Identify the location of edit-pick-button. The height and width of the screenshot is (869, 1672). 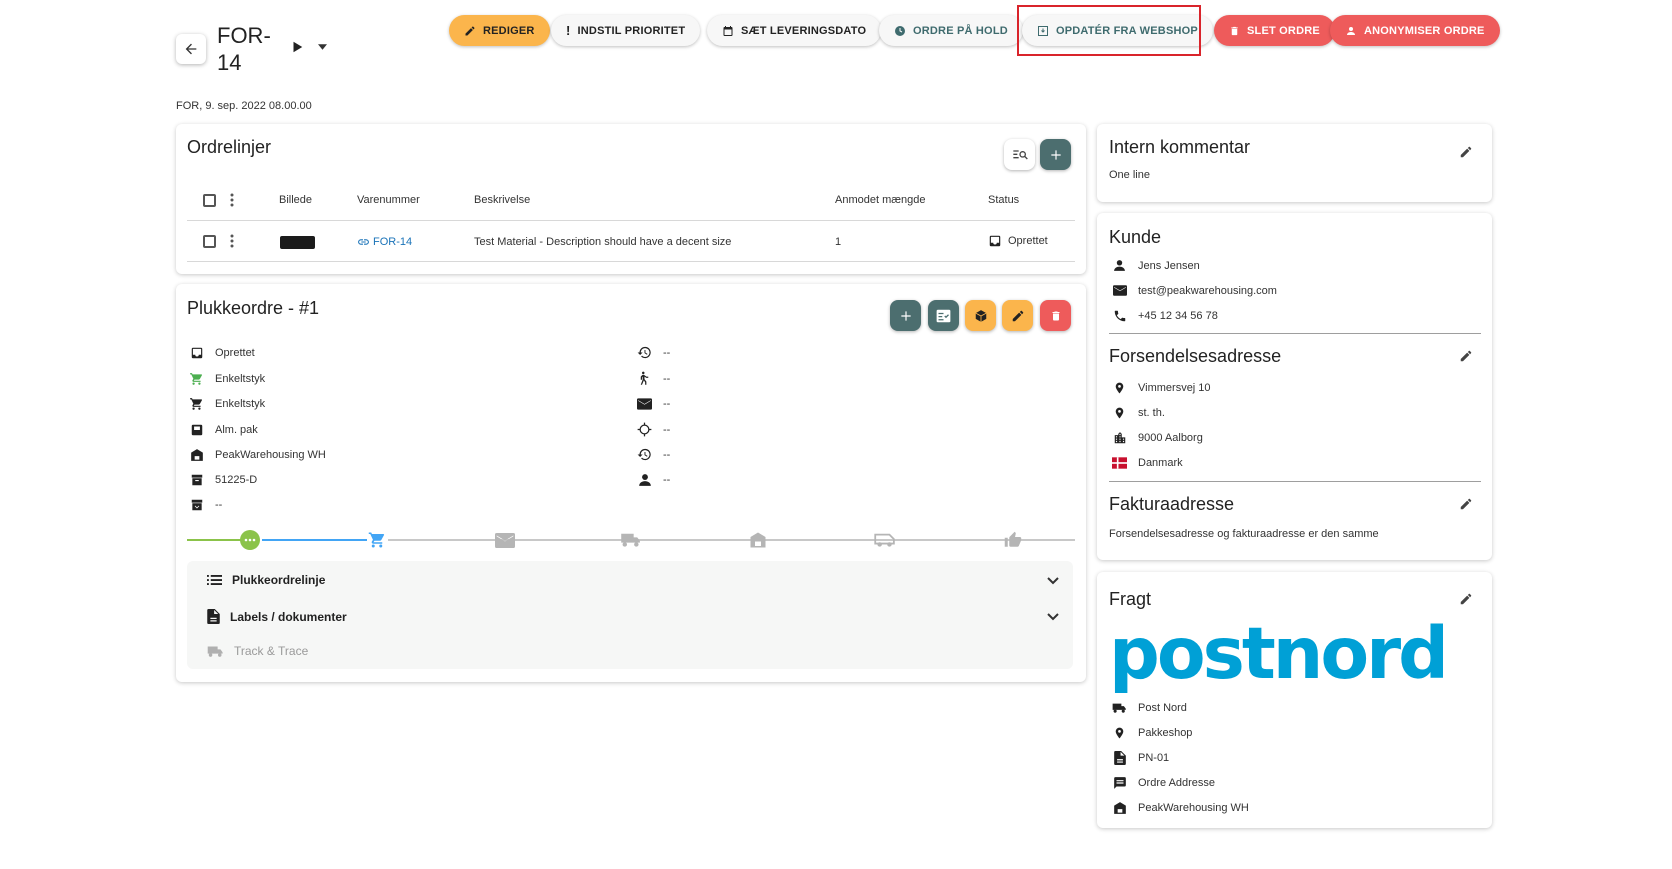
(1017, 315).